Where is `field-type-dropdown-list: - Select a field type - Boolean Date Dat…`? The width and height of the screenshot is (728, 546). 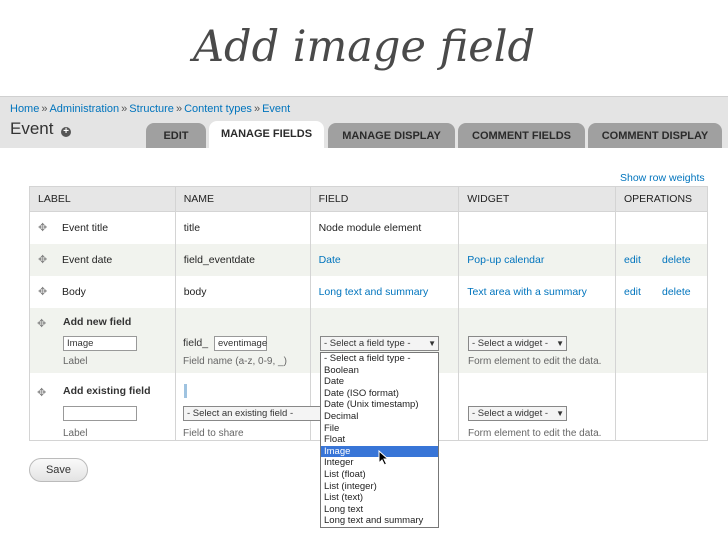
field-type-dropdown-list: - Select a field type - Boolean Date Dat… is located at coordinates (379, 440).